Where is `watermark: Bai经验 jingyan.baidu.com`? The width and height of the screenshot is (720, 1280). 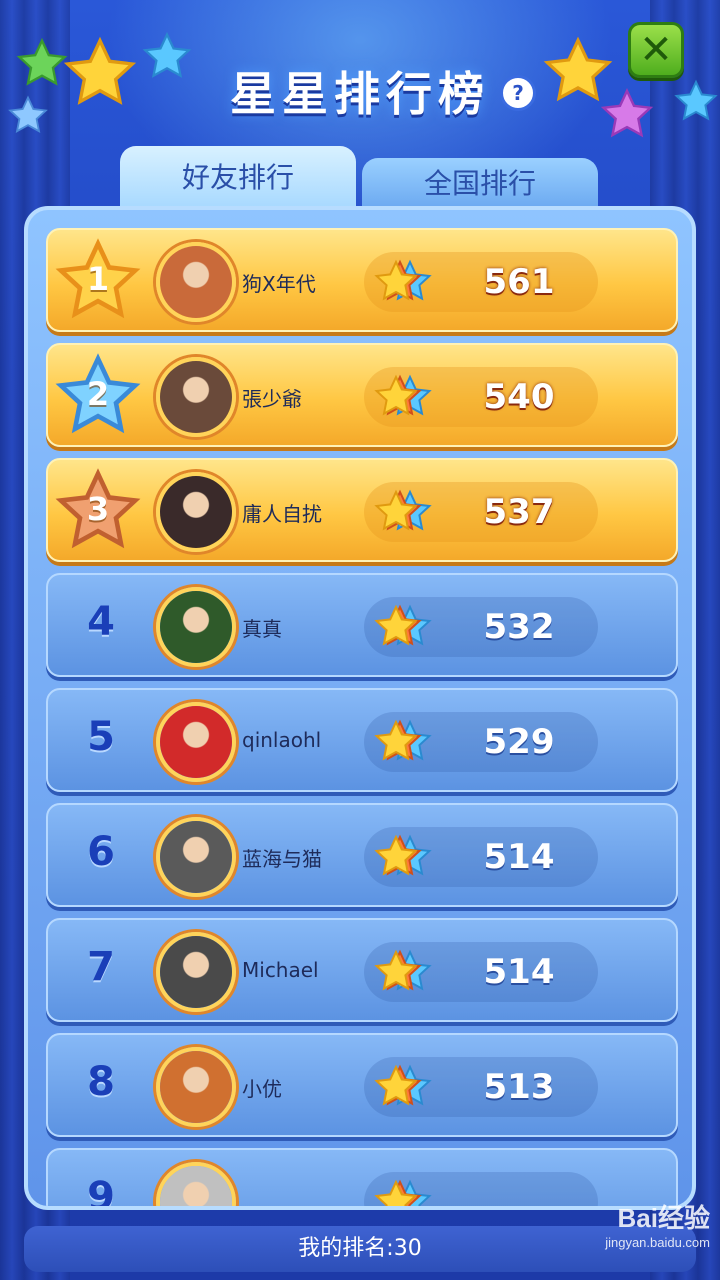 watermark: Bai经验 jingyan.baidu.com is located at coordinates (640, 1224).